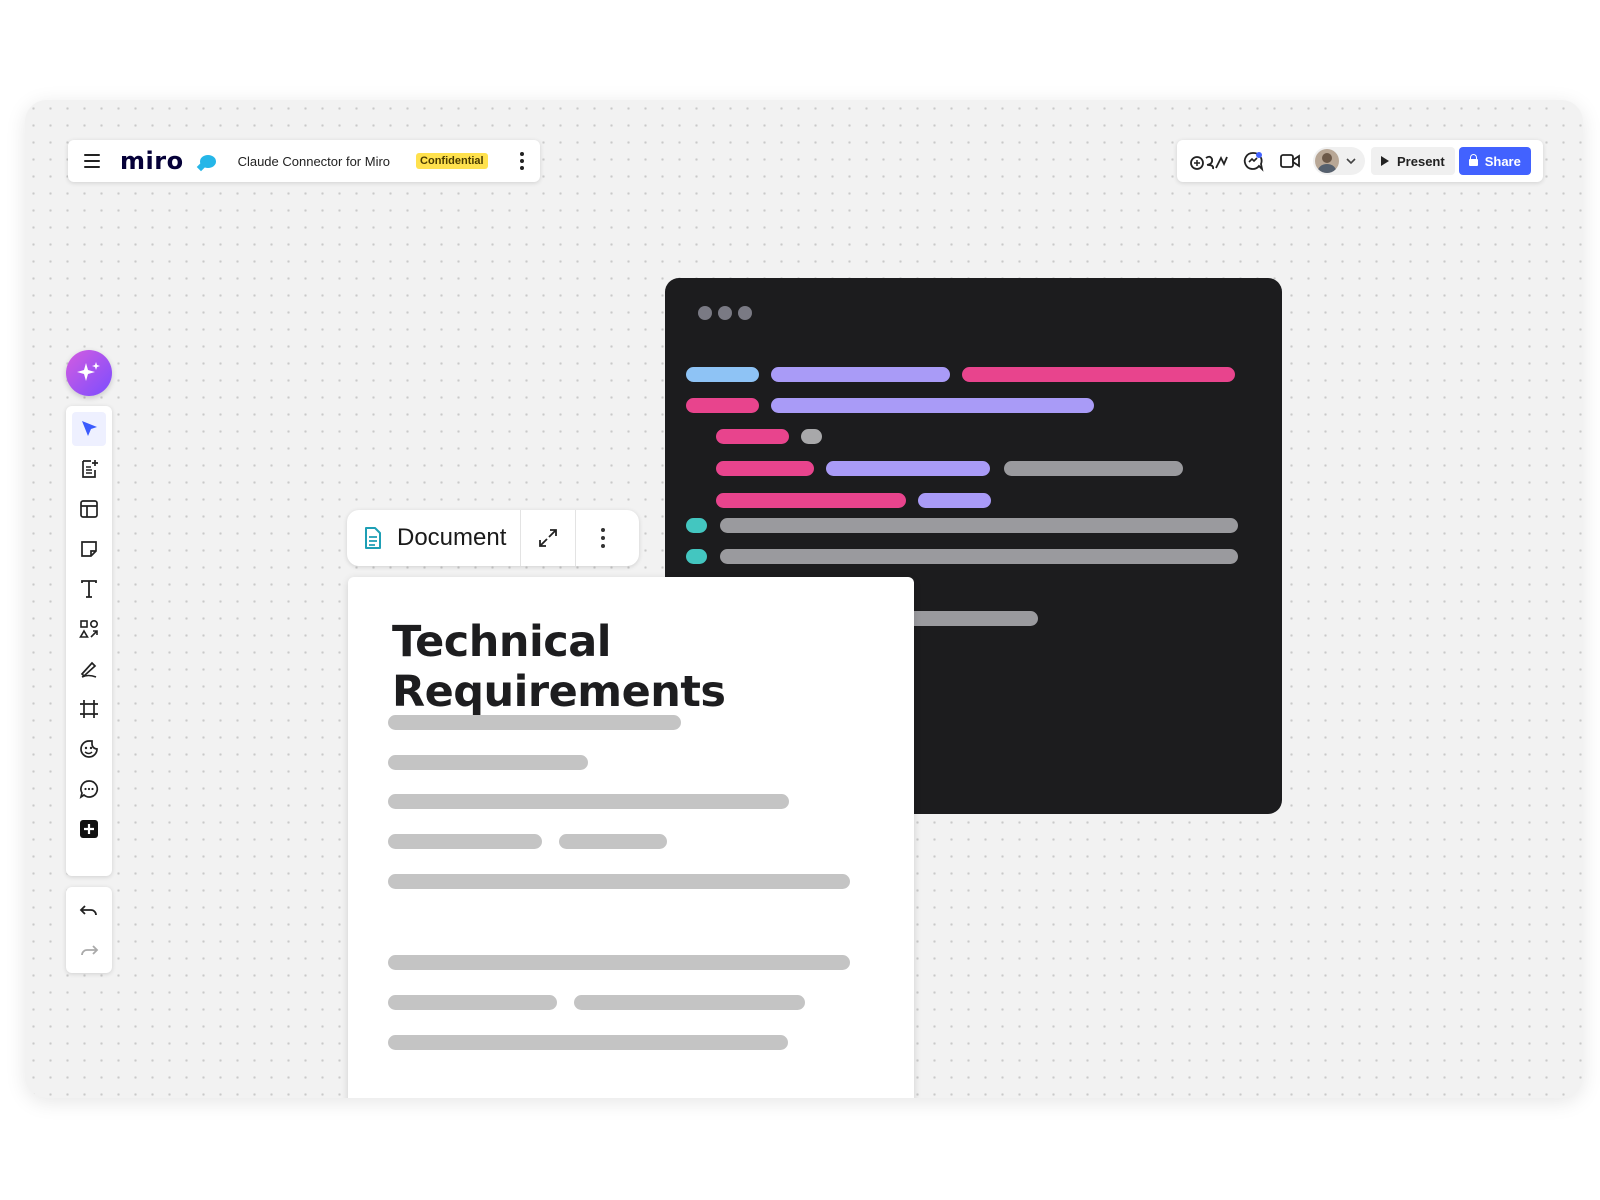 The width and height of the screenshot is (1600, 1200). I want to click on pen-icon, so click(88, 669).